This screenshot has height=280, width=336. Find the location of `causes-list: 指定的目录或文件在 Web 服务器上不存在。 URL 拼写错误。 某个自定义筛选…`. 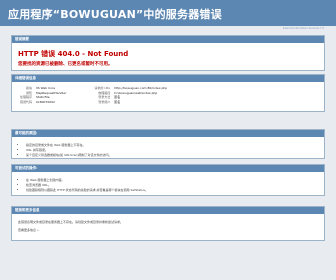

causes-list: 指定的目录或文件在 Web 服务器上不存在。 URL 拼写错误。 某个自定义筛选… is located at coordinates (170, 150).